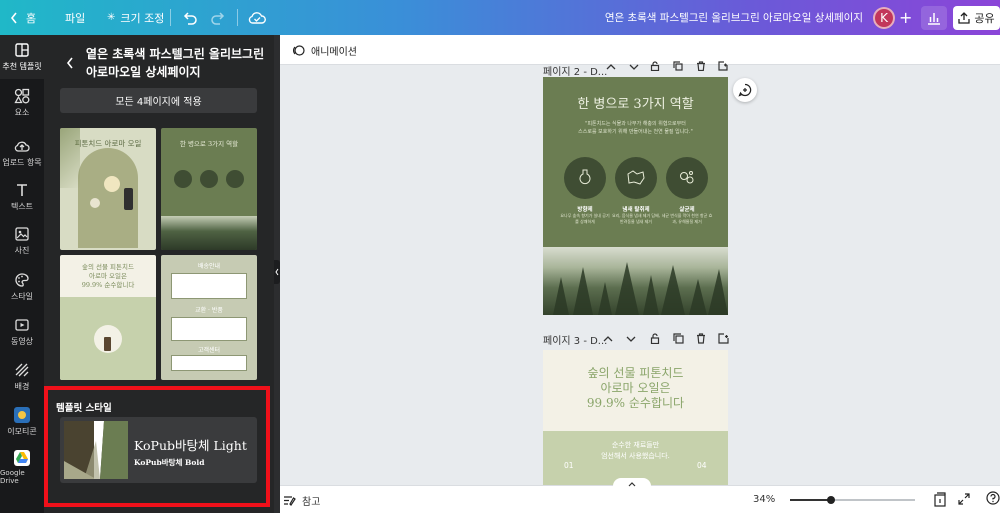 This screenshot has width=1000, height=513. Describe the element at coordinates (852, 500) in the screenshot. I see `zoom-slider-track` at that location.